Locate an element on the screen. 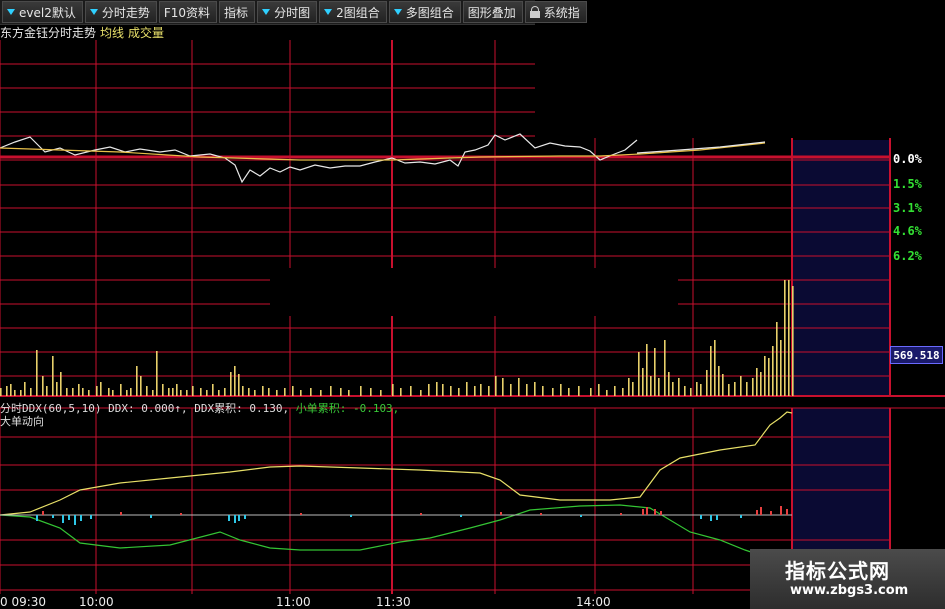 This screenshot has height=609, width=945. avg-line-legend: 均线 is located at coordinates (112, 33).